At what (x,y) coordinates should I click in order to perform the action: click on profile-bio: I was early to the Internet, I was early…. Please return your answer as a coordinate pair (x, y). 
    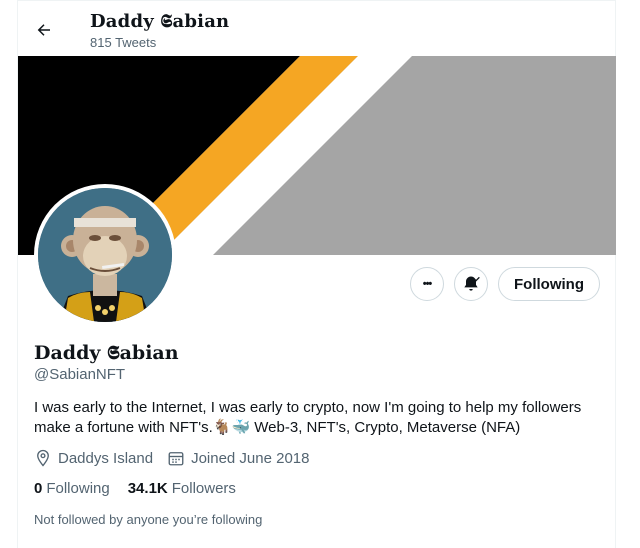
    Looking at the image, I should click on (319, 418).